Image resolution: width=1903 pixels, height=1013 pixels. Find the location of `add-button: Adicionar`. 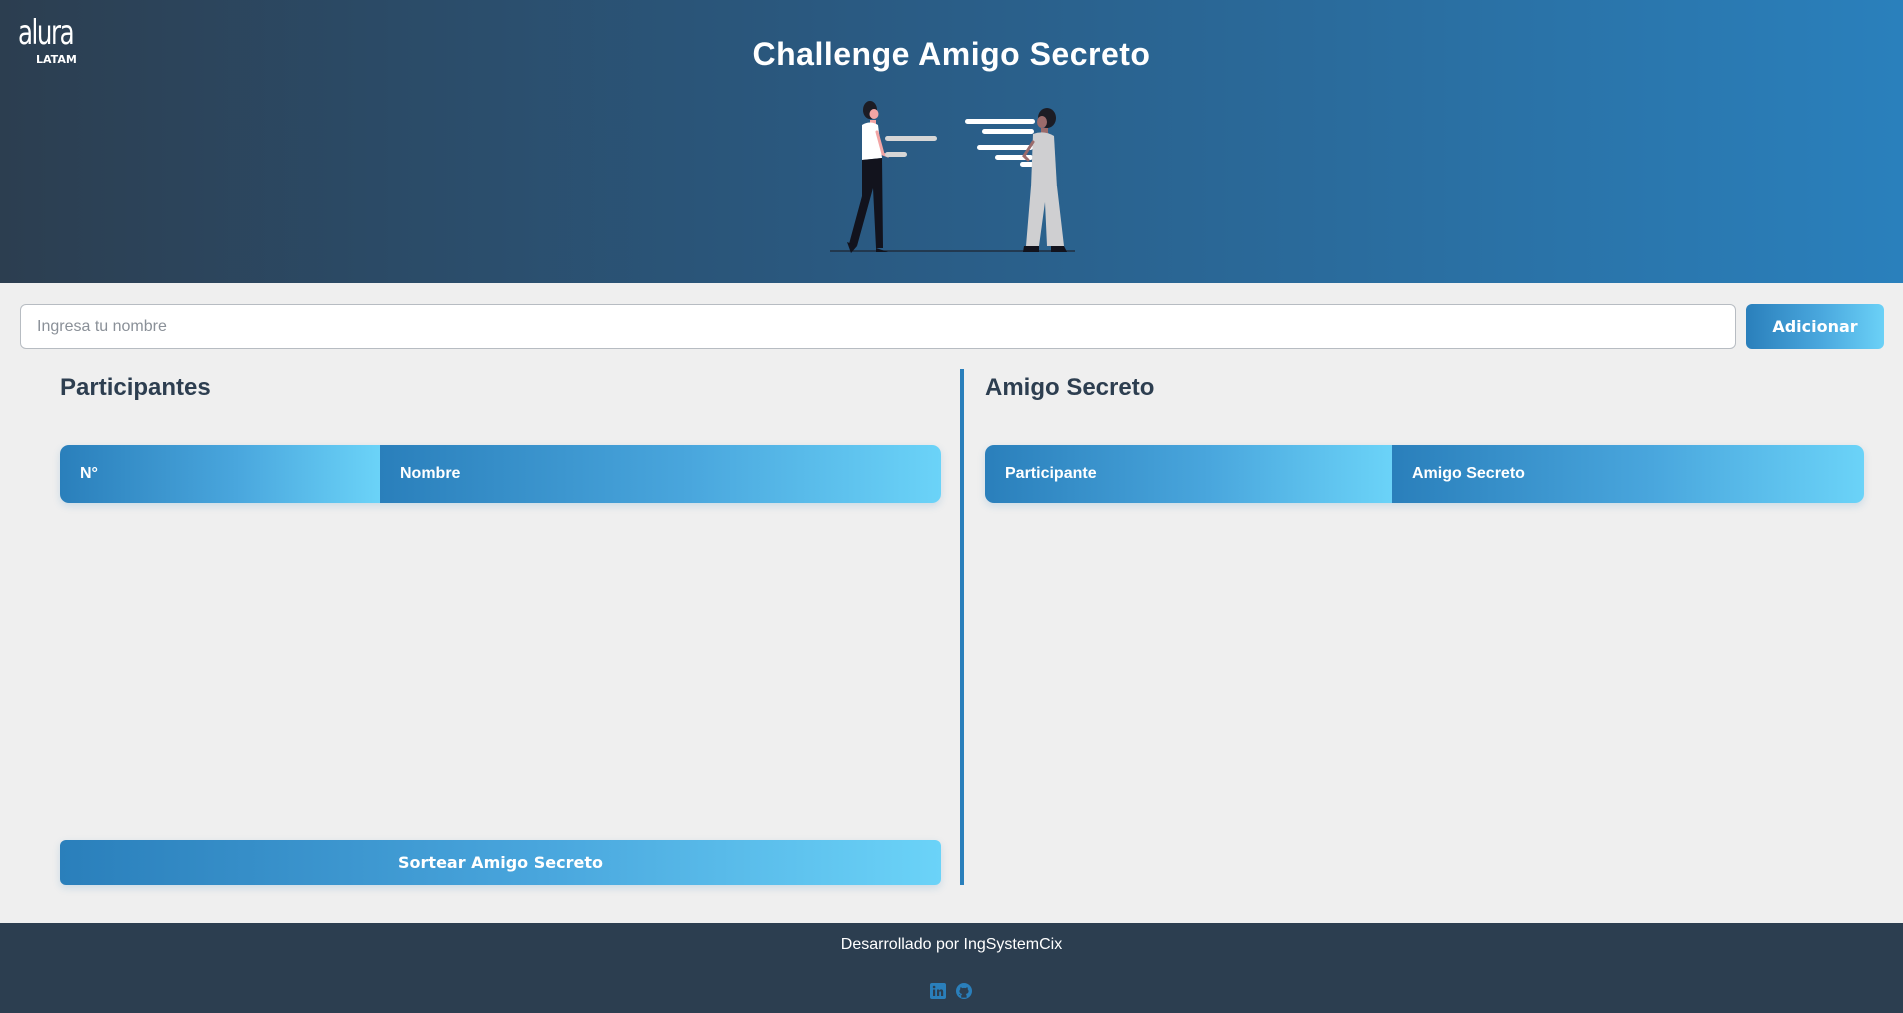

add-button: Adicionar is located at coordinates (1815, 326).